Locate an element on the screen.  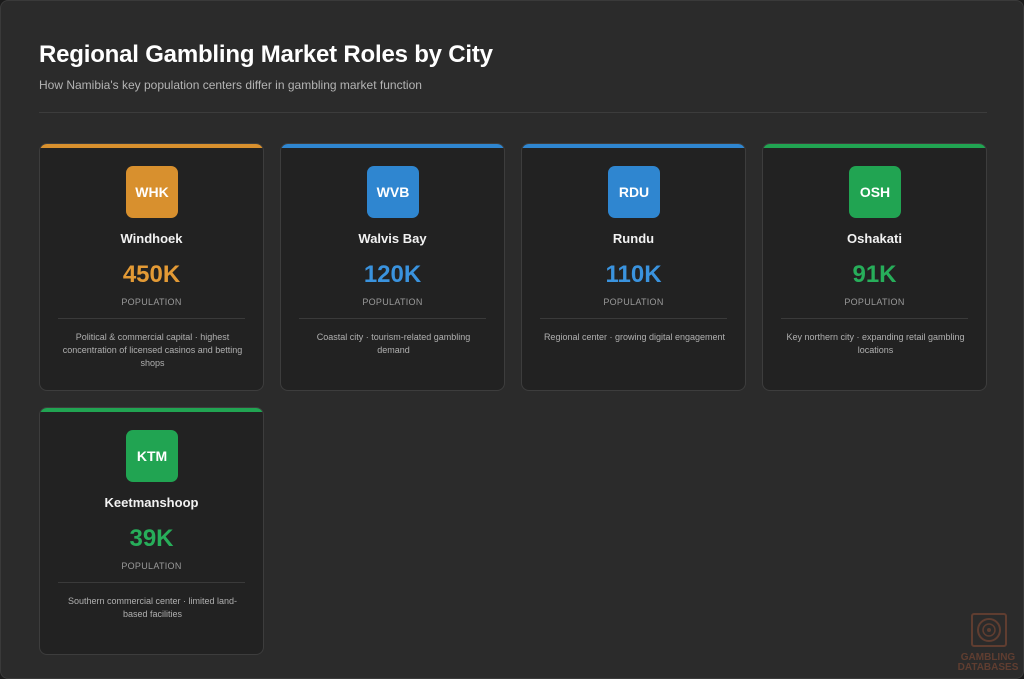
city-population: 39K is located at coordinates (151, 538).